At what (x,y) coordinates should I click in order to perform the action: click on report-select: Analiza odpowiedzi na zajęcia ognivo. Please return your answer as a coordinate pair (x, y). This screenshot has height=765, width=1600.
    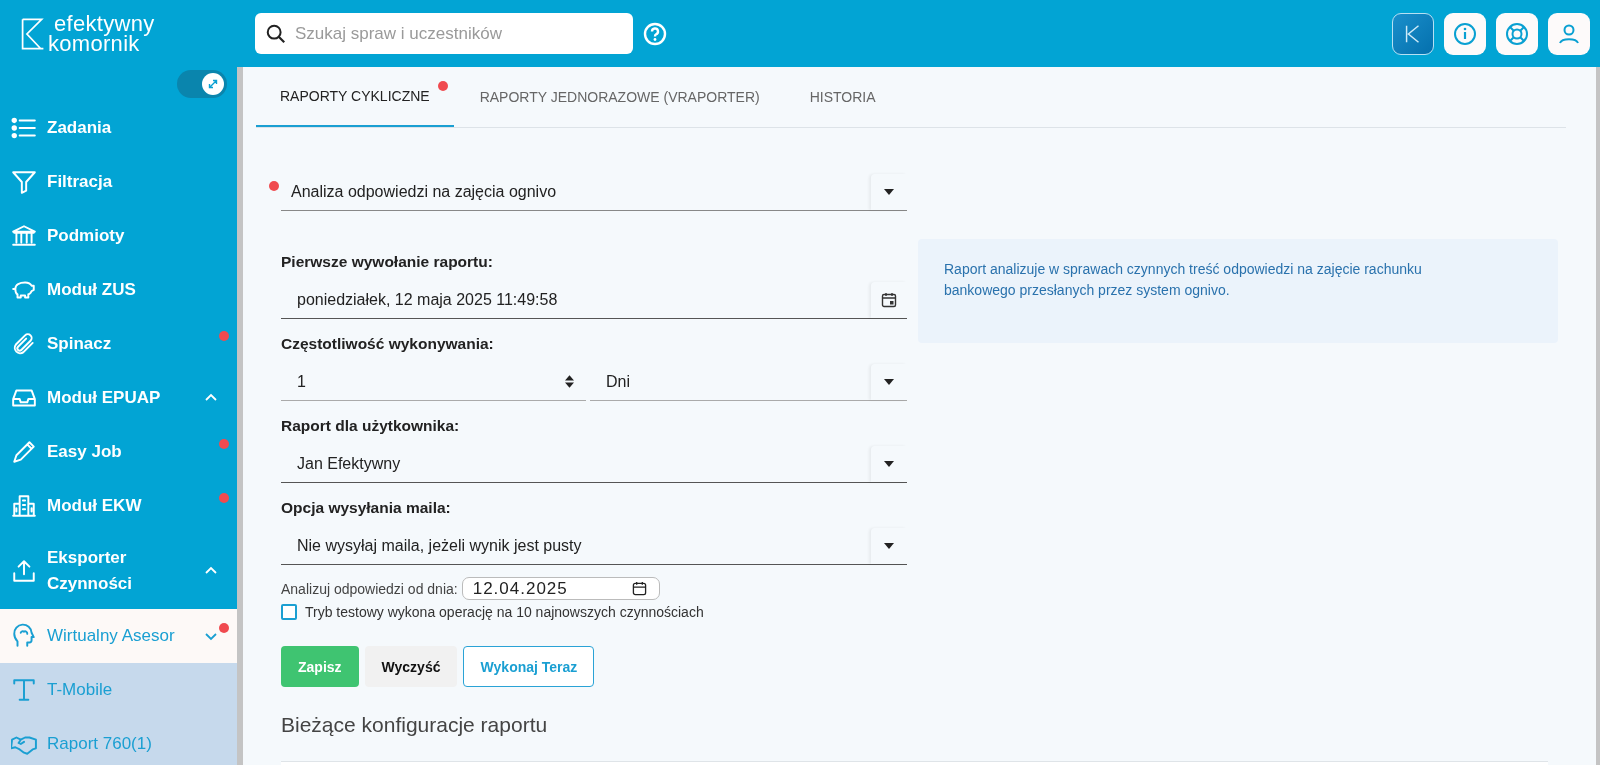
    Looking at the image, I should click on (594, 192).